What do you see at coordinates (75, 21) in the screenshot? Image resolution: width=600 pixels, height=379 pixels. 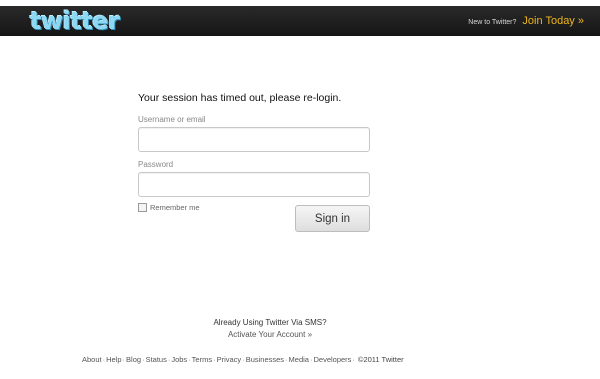 I see `twitter-logo: twitter` at bounding box center [75, 21].